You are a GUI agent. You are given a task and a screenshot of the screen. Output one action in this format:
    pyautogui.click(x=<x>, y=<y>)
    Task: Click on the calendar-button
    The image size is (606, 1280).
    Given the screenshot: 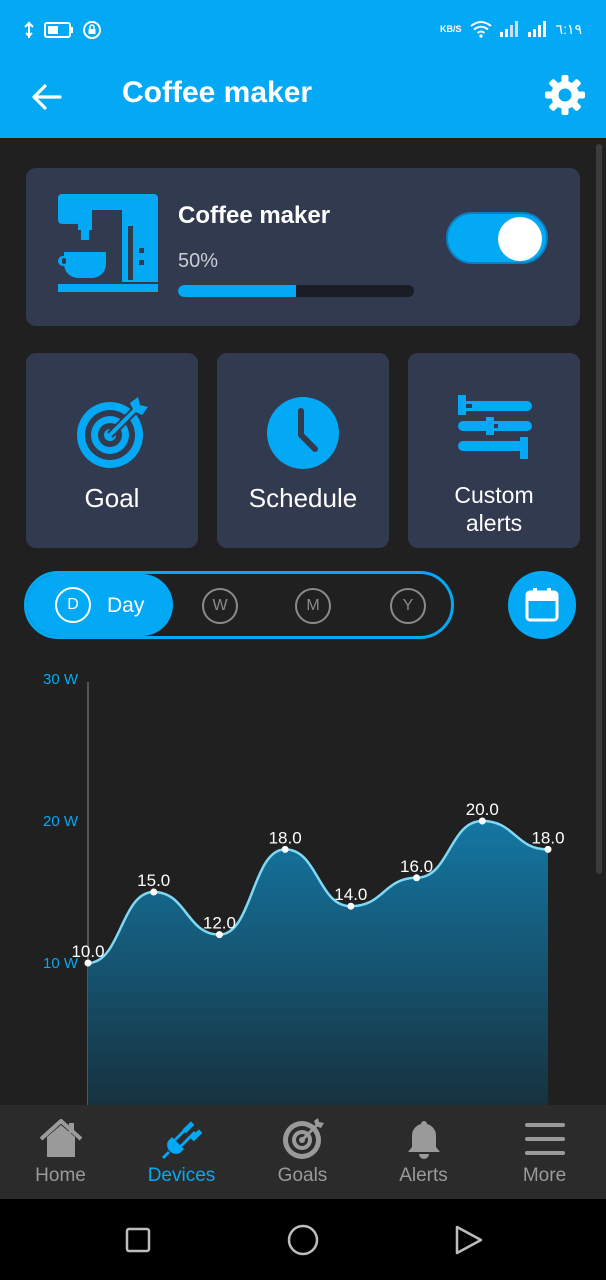 What is the action you would take?
    pyautogui.click(x=542, y=605)
    